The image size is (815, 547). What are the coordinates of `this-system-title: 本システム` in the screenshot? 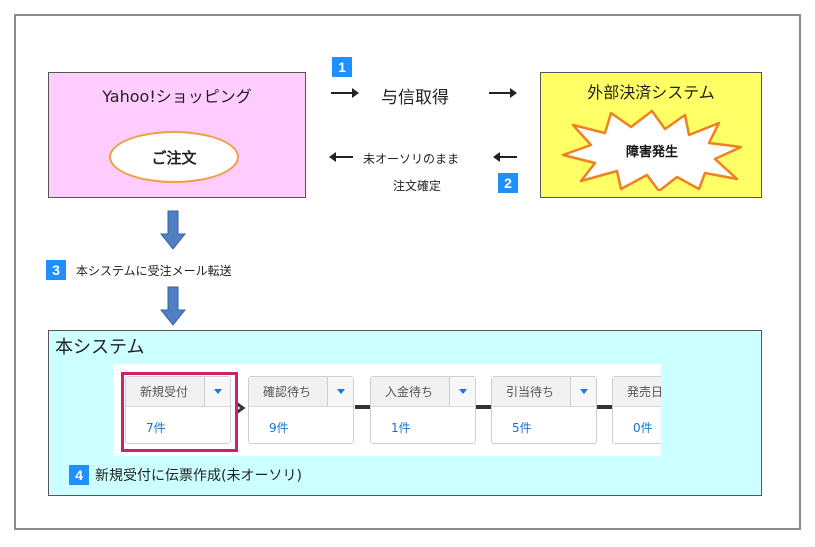 It's located at (100, 347).